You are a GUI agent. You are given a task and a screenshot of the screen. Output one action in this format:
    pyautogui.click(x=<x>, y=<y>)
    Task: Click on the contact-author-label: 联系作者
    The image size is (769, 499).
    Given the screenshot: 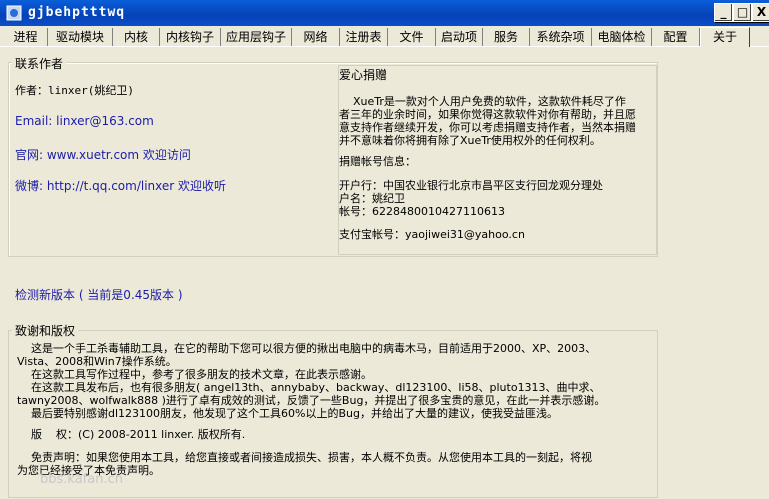 What is the action you would take?
    pyautogui.click(x=39, y=63)
    